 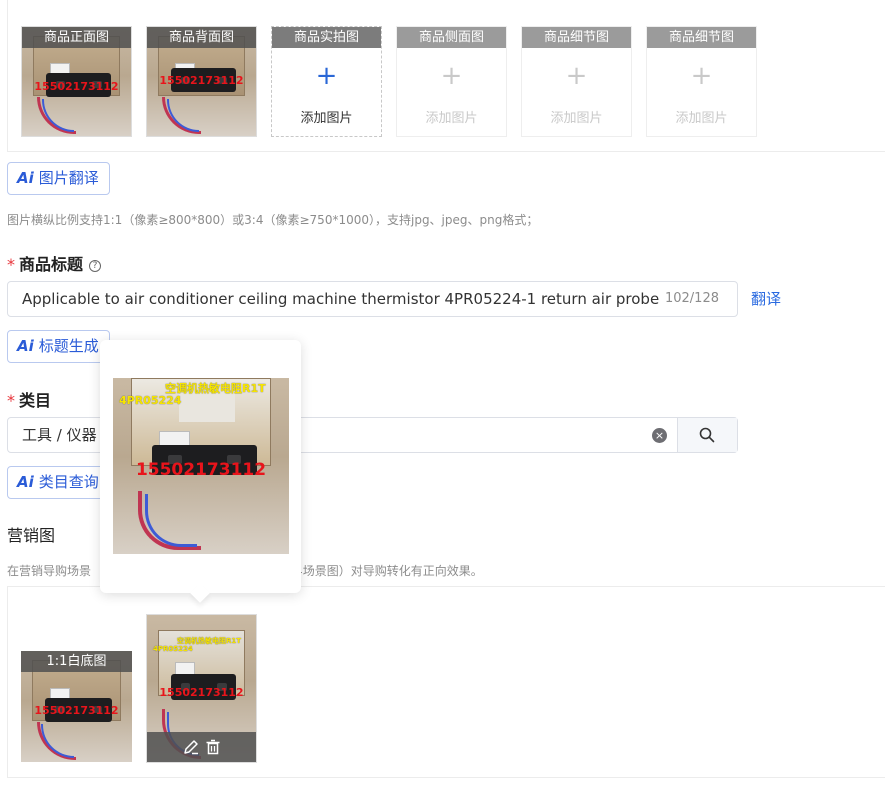 What do you see at coordinates (326, 37) in the screenshot?
I see `slot-caption: 商品实拍图` at bounding box center [326, 37].